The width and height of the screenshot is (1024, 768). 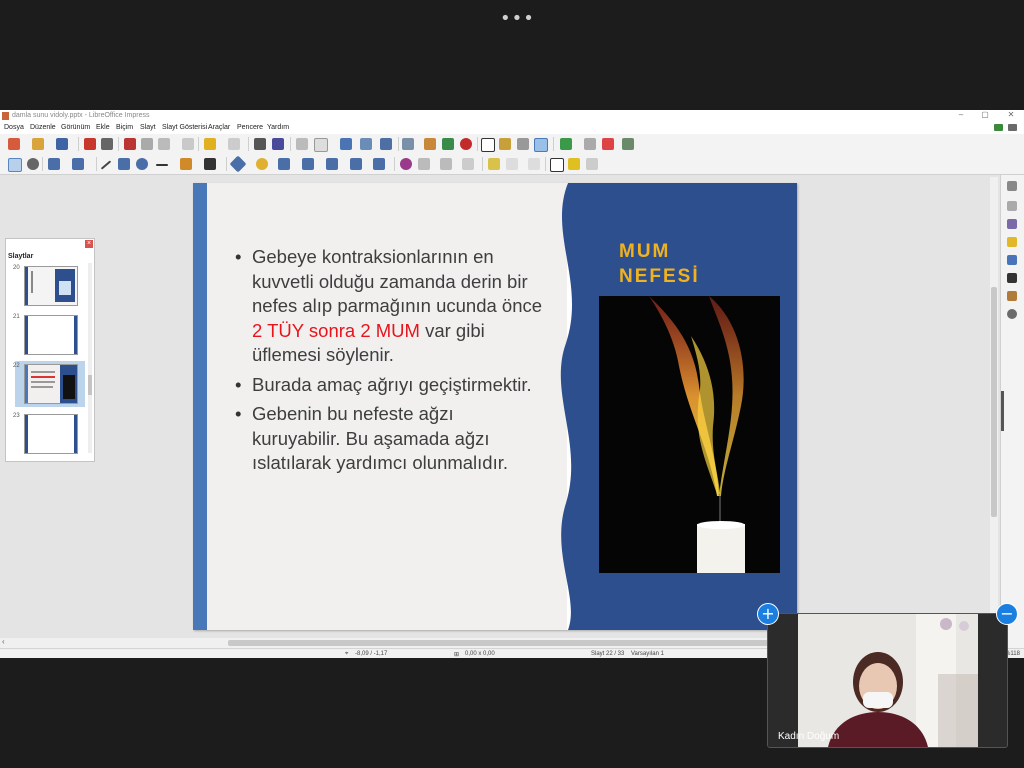 What do you see at coordinates (1011, 114) in the screenshot?
I see `close-window-icon: ✕` at bounding box center [1011, 114].